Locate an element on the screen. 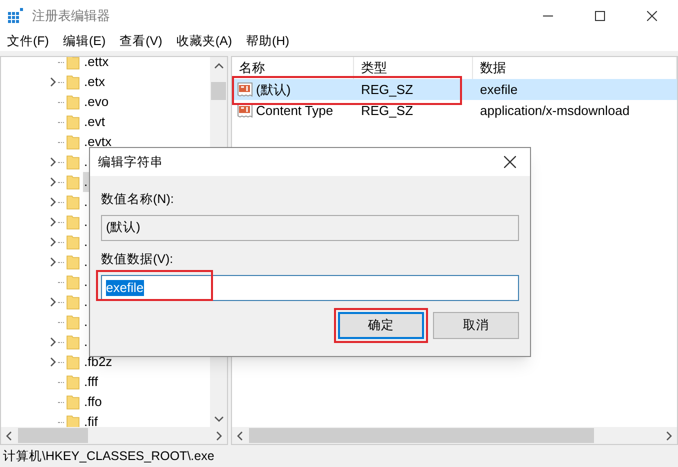 This screenshot has height=467, width=678. menu-item: 文件(F) is located at coordinates (28, 41).